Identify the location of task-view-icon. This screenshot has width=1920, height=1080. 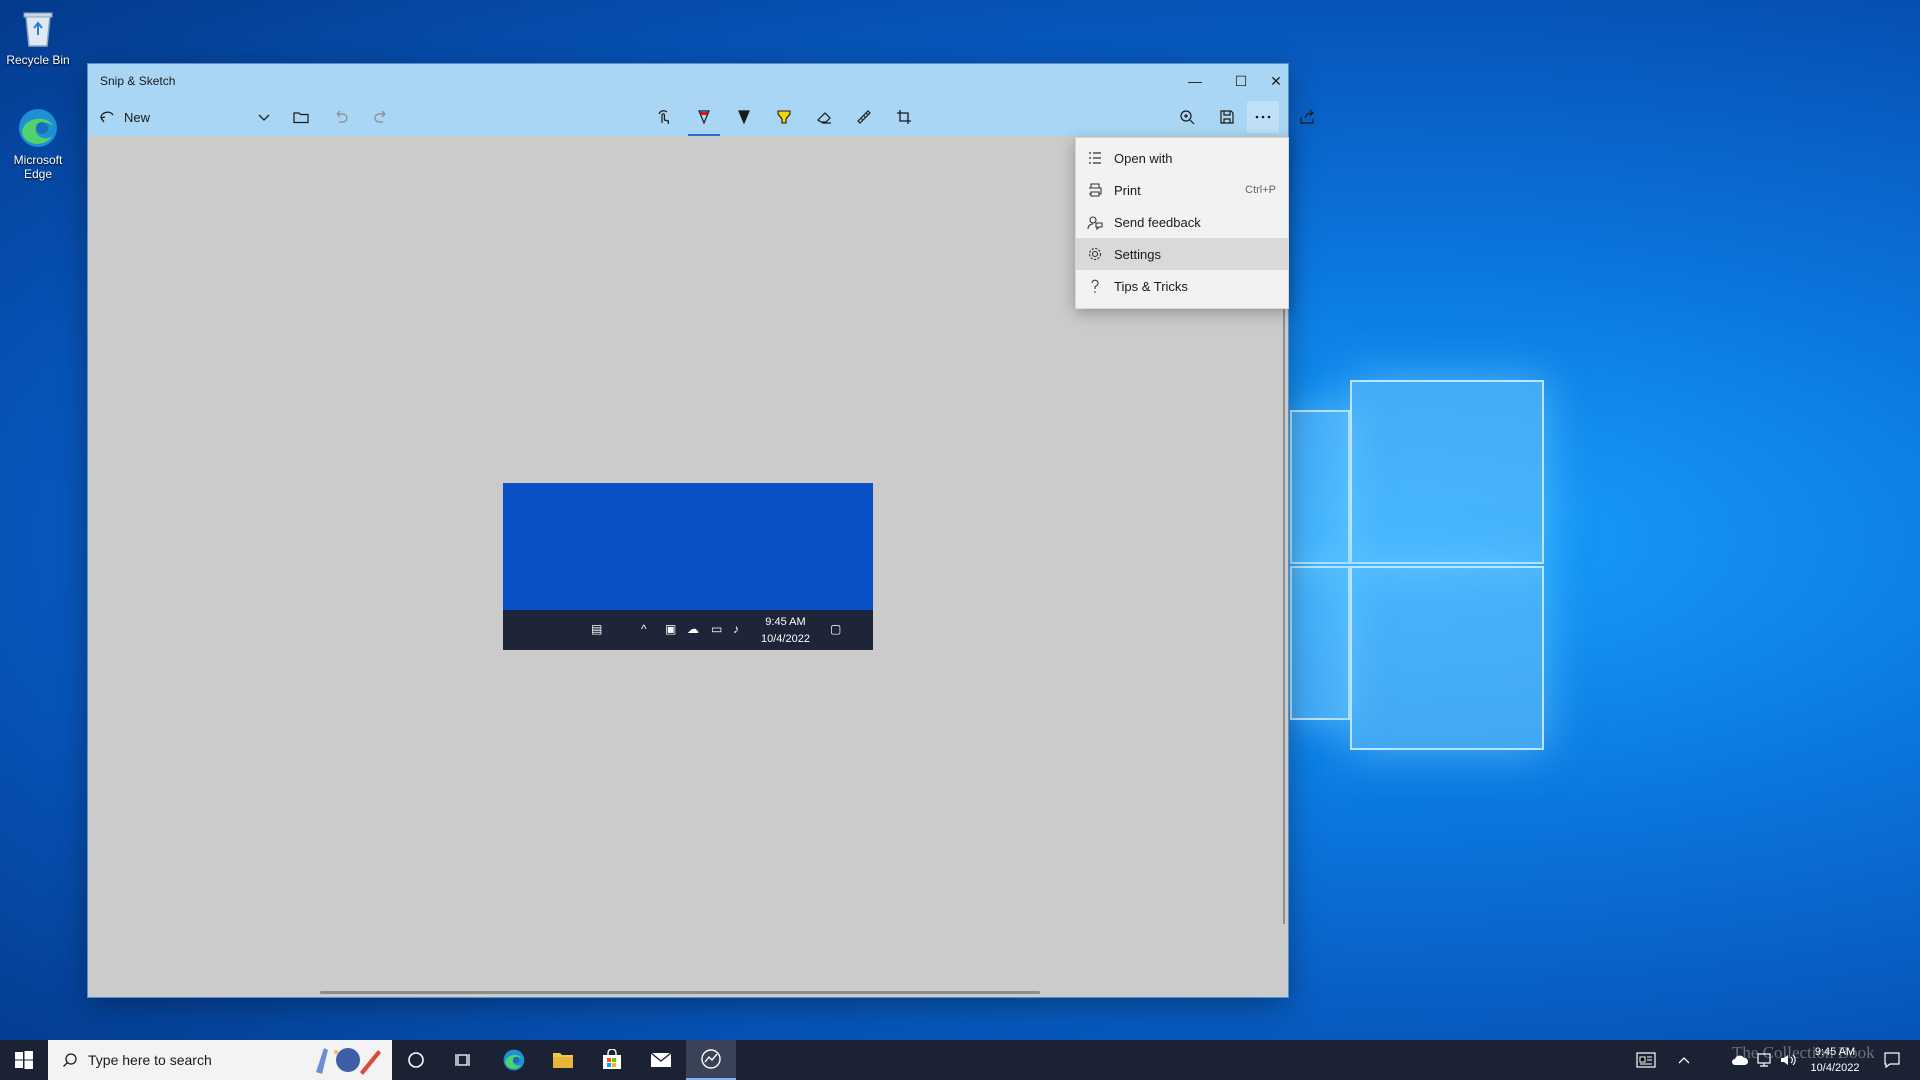
(462, 1060).